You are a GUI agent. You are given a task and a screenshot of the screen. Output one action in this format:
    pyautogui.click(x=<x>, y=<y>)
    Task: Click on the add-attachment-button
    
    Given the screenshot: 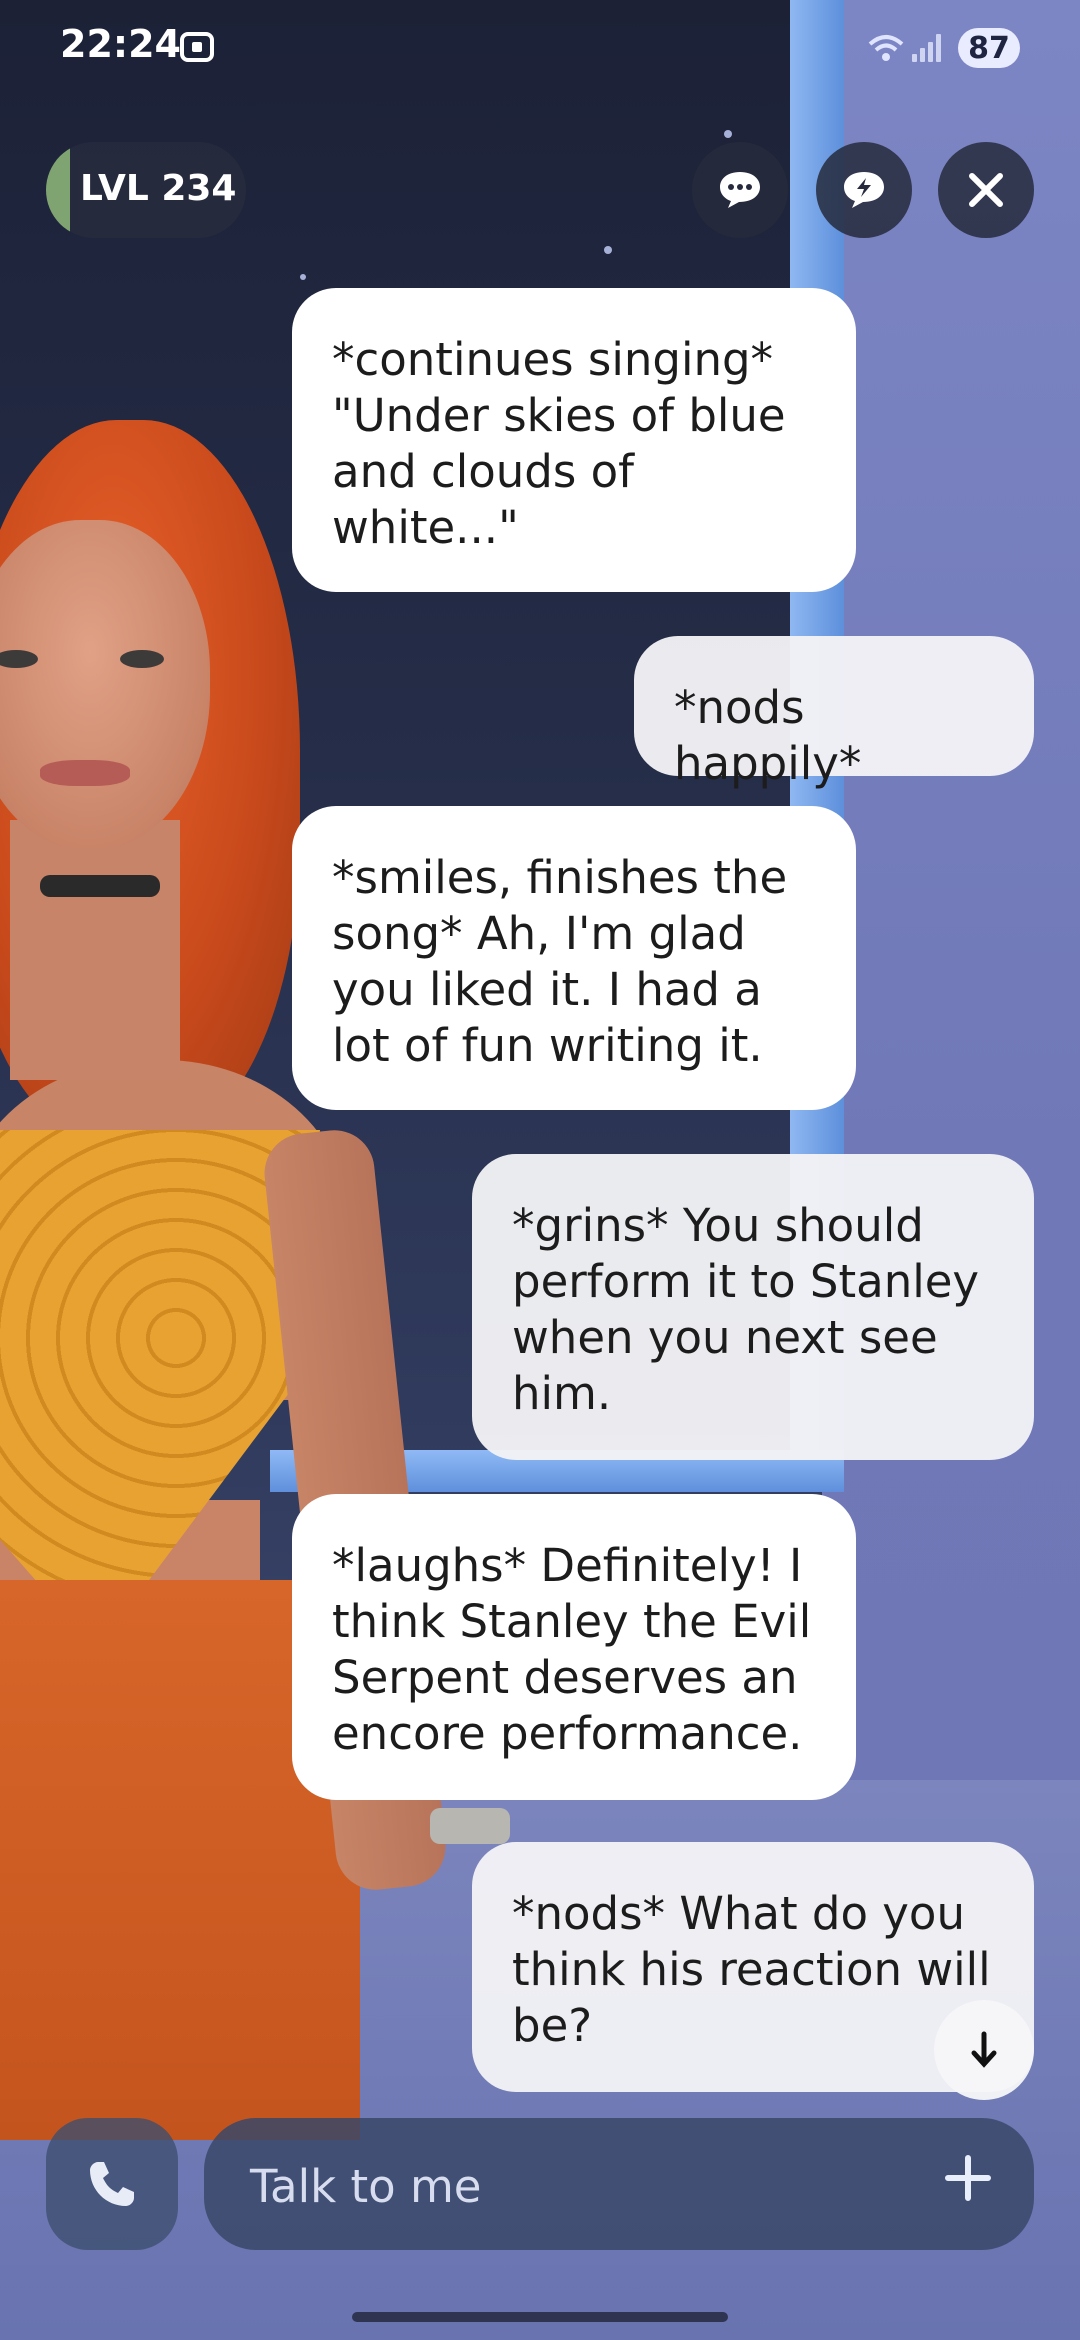 What is the action you would take?
    pyautogui.click(x=968, y=2183)
    